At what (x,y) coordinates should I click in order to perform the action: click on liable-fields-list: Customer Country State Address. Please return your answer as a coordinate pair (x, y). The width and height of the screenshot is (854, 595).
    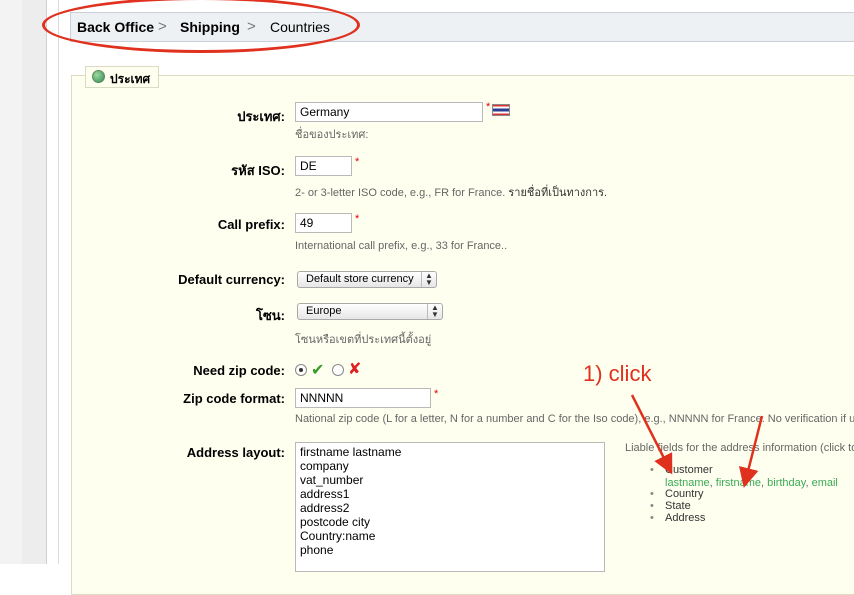
    Looking at the image, I should click on (681, 494).